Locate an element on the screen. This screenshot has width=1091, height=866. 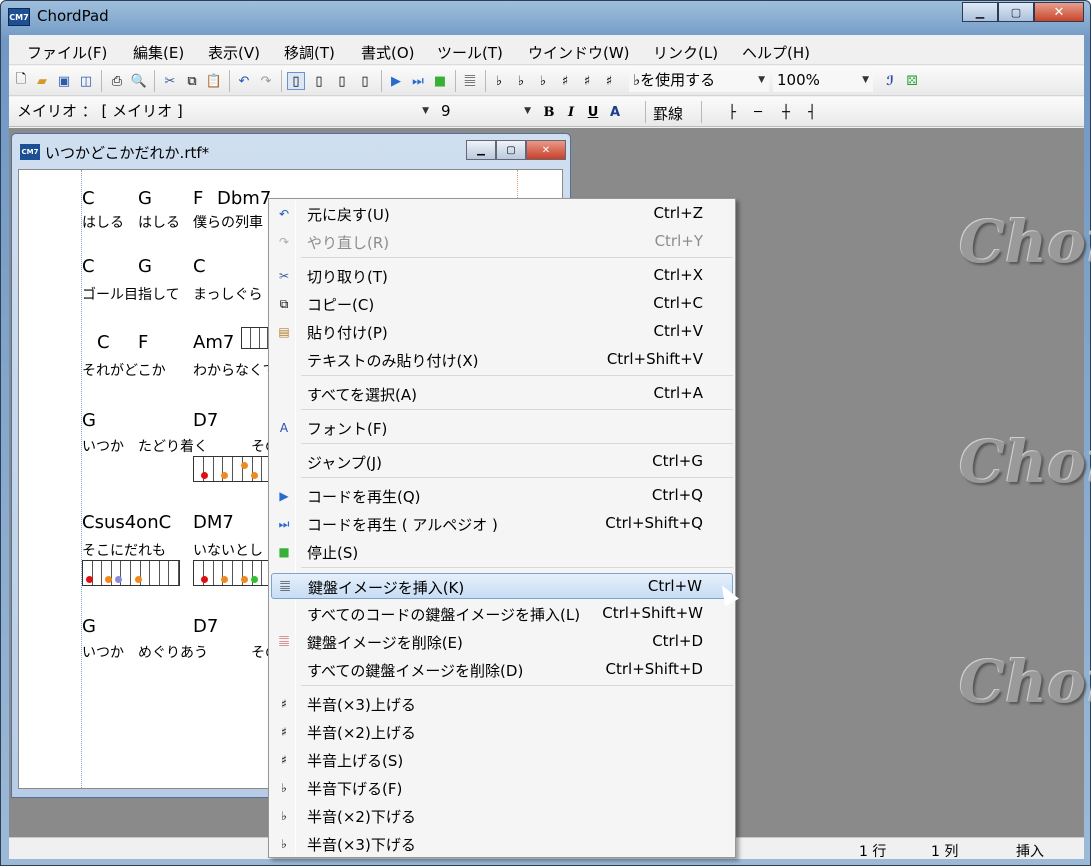
context-menu-label: 半音(×2)上げる is located at coordinates (361, 733).